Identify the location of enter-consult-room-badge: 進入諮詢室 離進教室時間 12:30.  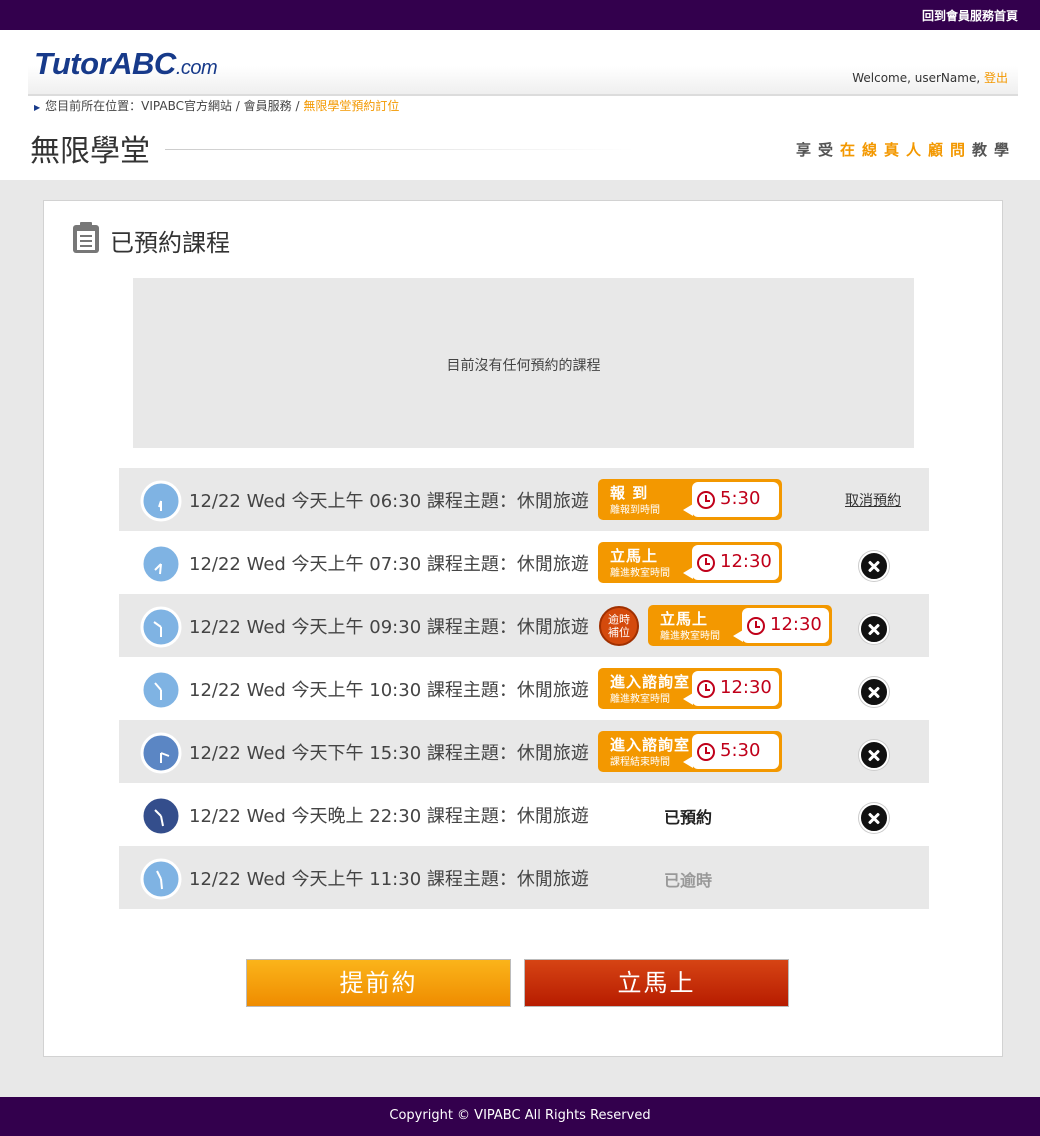
(690, 688).